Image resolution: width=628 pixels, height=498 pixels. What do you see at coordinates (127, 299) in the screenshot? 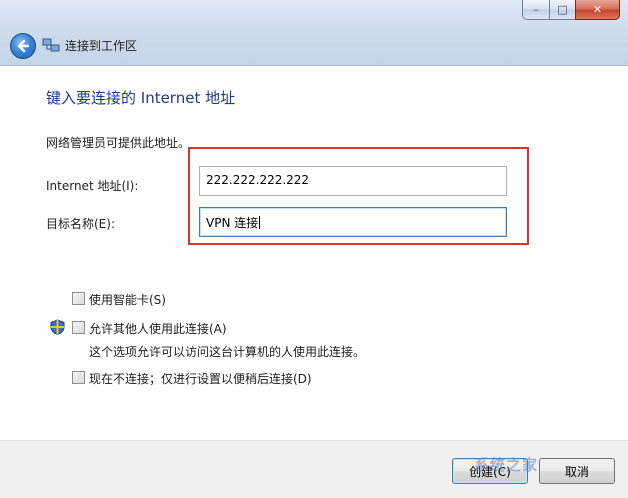
I see `smart-card-label: 使用智能卡(S)` at bounding box center [127, 299].